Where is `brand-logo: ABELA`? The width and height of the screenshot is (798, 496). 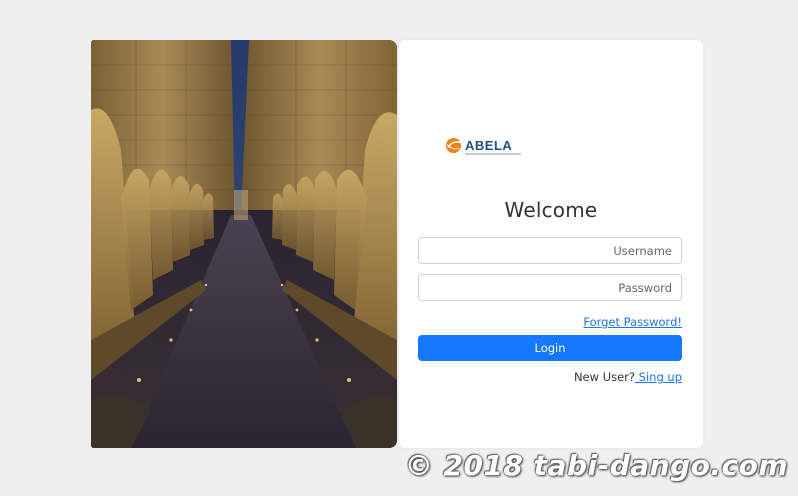
brand-logo: ABELA is located at coordinates (483, 146).